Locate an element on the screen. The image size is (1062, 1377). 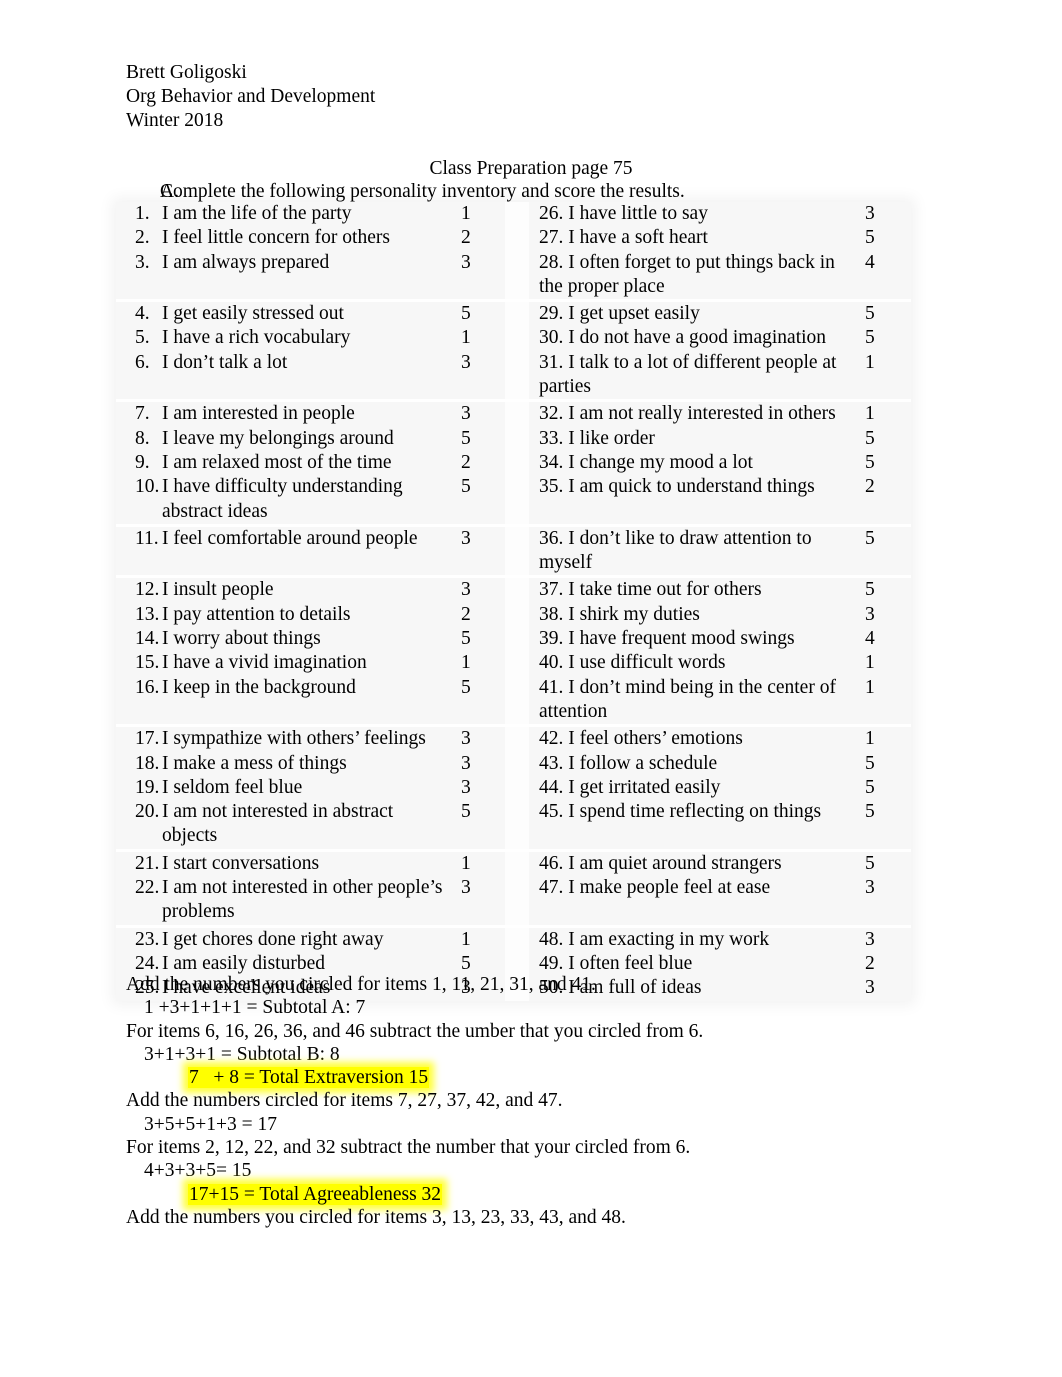
scoring-total-agreeableness-row: 17+15 = Total Agreeableness 32 is located at coordinates (541, 1194).